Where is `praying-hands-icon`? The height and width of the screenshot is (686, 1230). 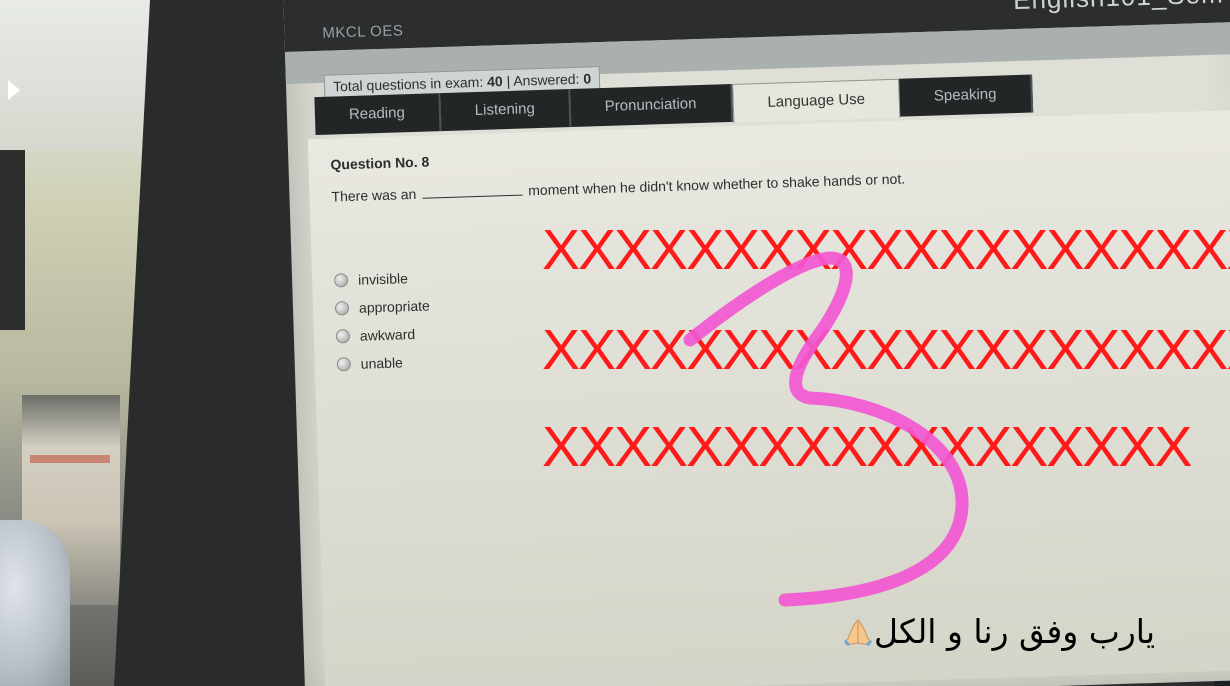 praying-hands-icon is located at coordinates (858, 633).